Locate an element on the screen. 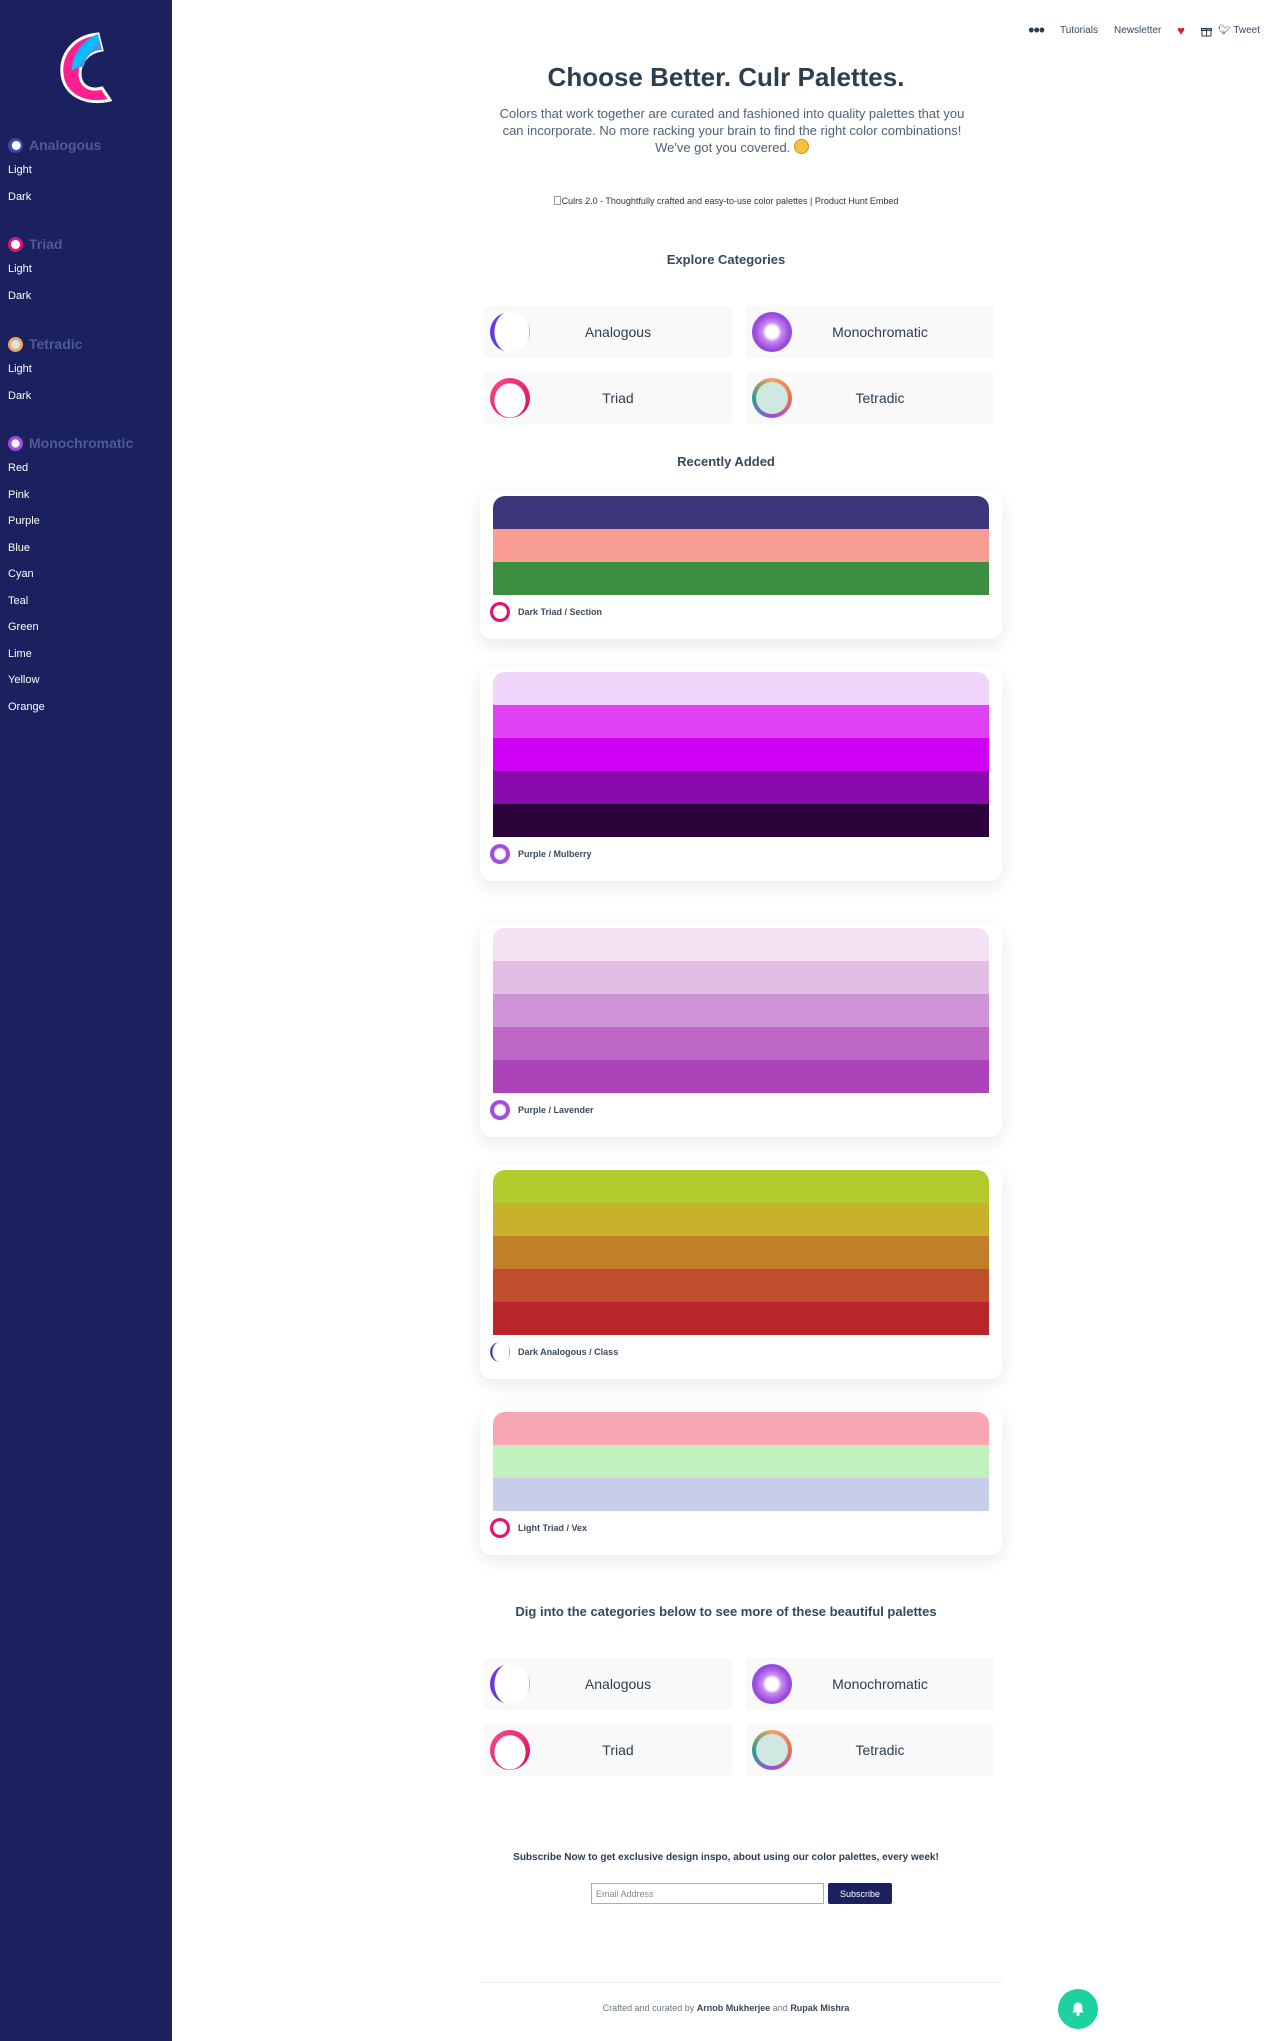 This screenshot has height=2041, width=1280. culrs-logo is located at coordinates (87, 68).